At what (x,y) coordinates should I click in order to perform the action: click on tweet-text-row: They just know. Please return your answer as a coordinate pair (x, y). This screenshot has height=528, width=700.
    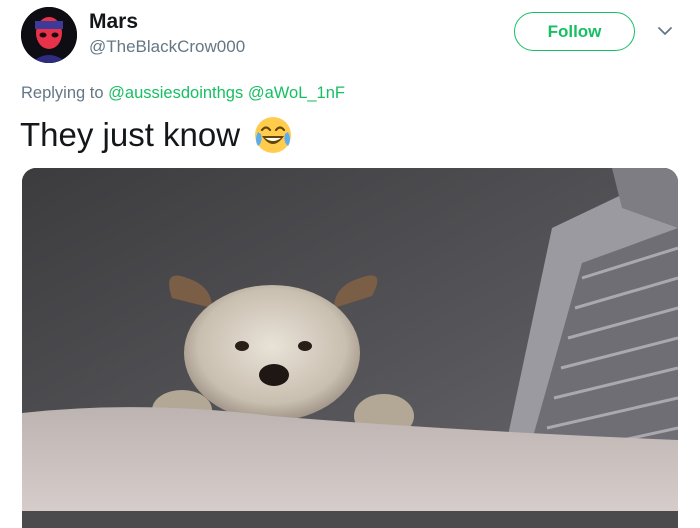
    Looking at the image, I should click on (157, 135).